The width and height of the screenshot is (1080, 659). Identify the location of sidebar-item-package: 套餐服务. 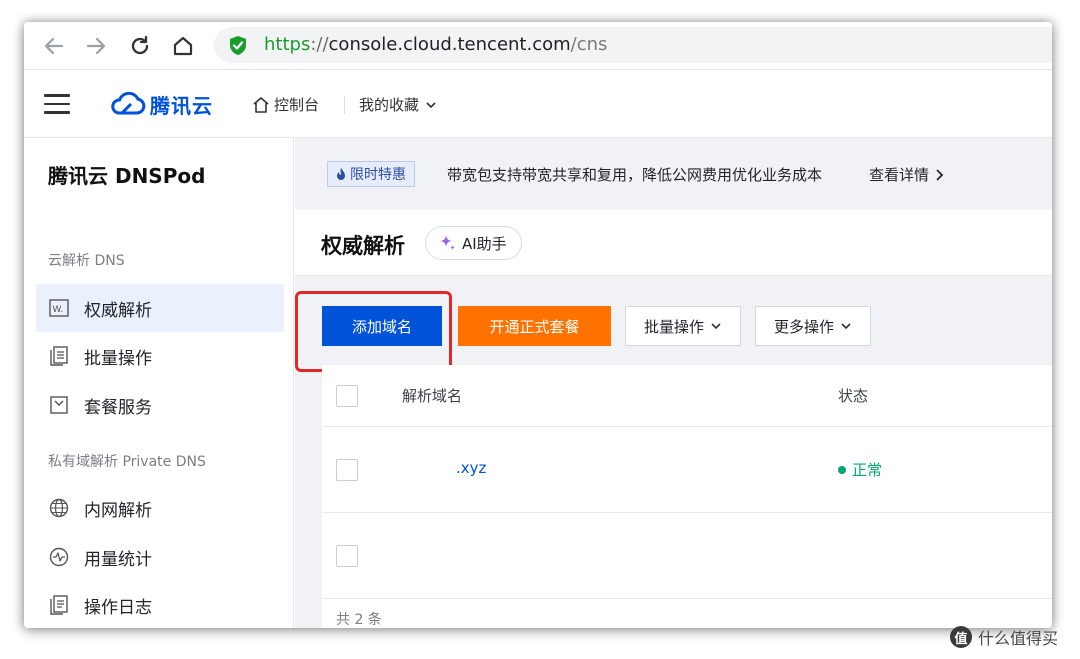
(160, 405).